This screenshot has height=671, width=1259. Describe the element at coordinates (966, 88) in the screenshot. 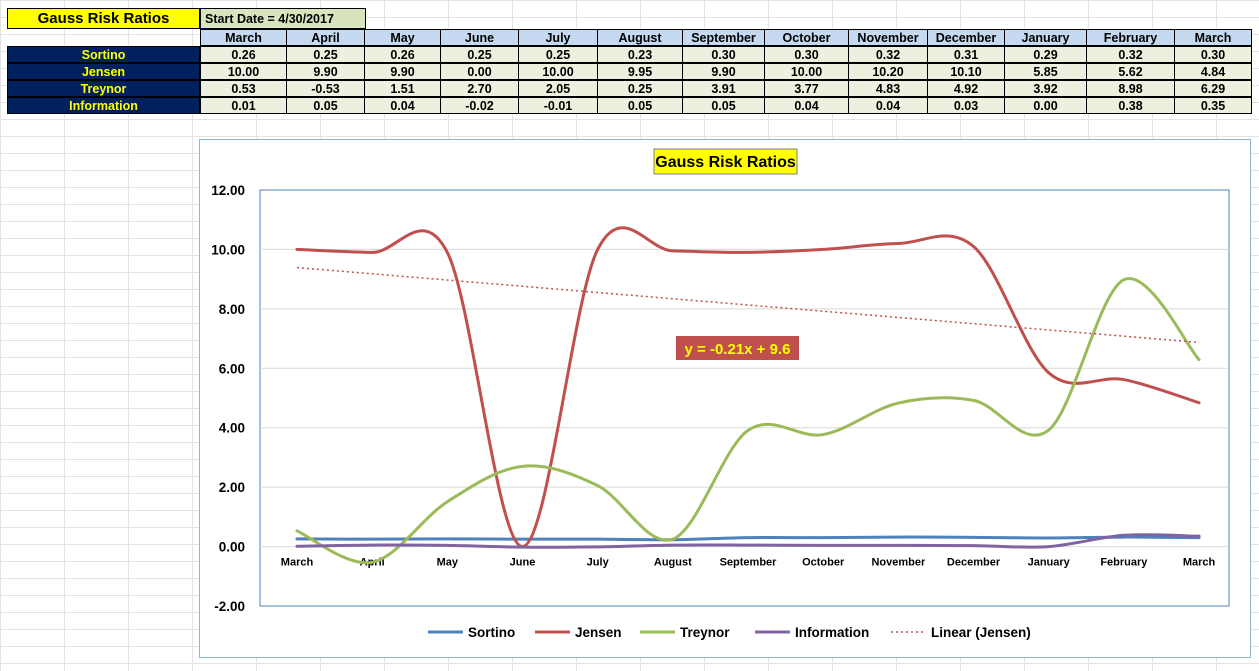

I see `value-cell: 4.92` at that location.